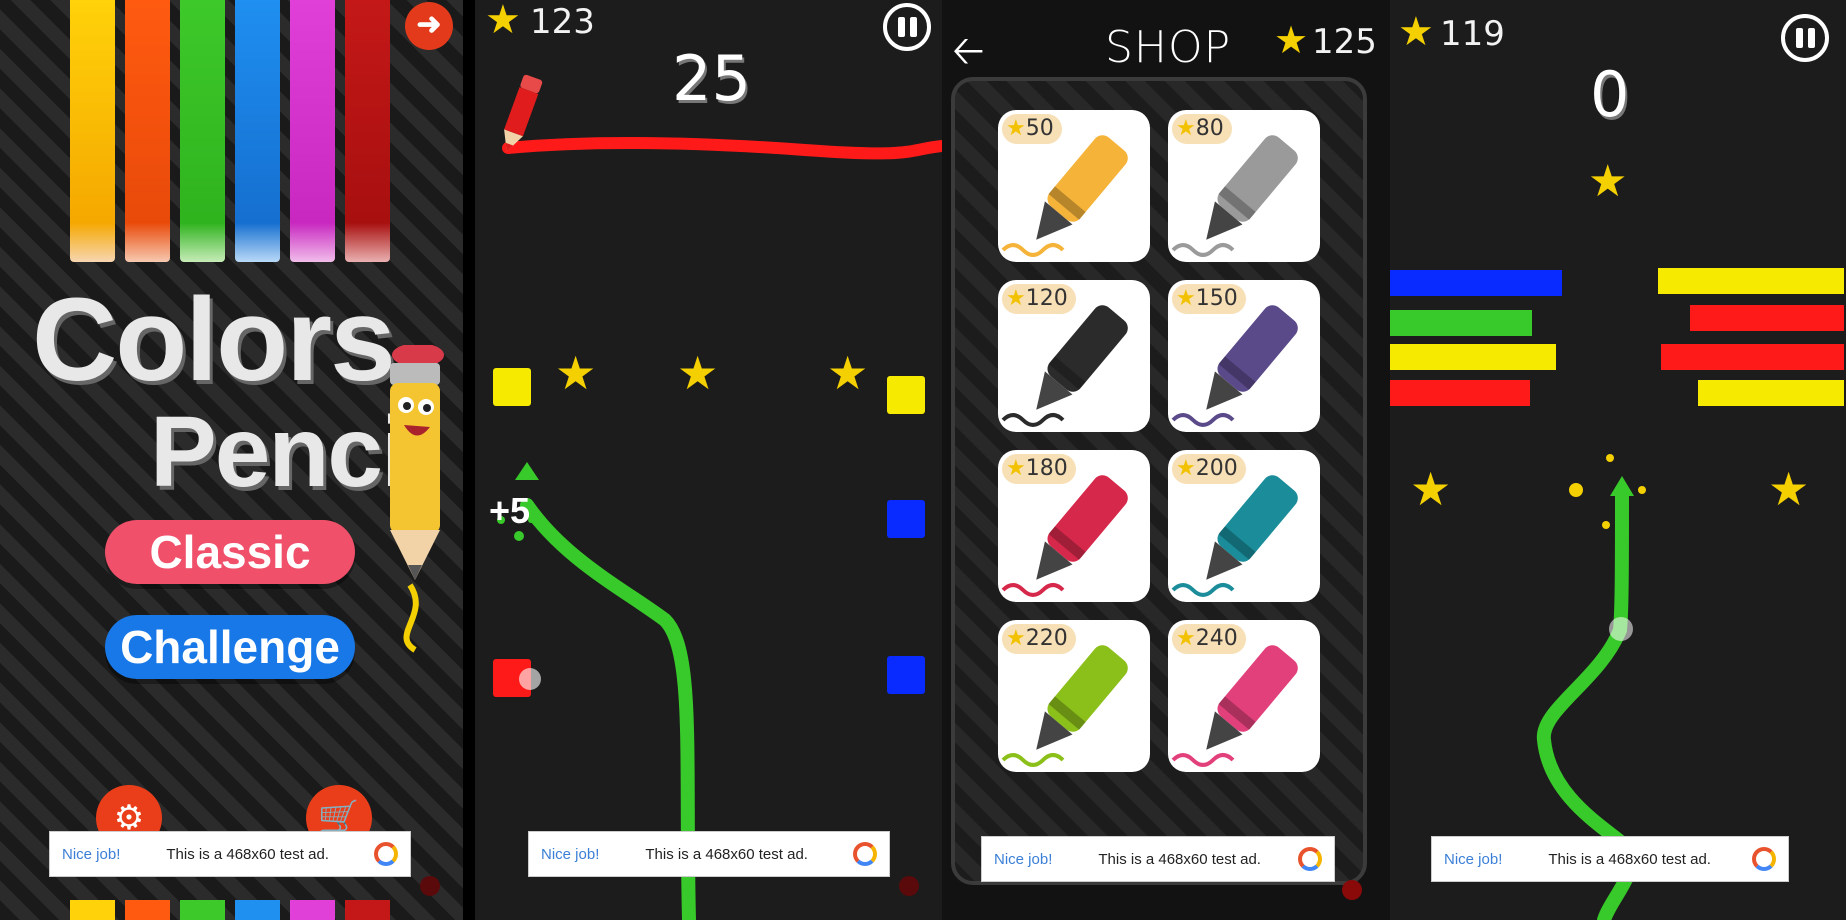 The image size is (1846, 920). I want to click on pencil-icon, so click(523, 113).